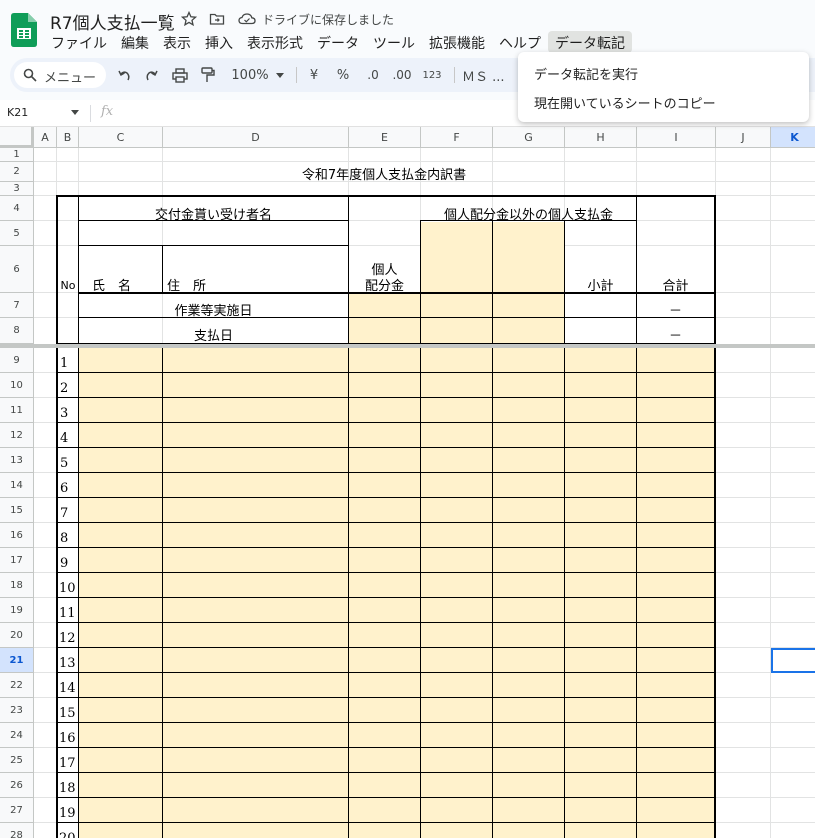 This screenshot has width=815, height=838. I want to click on entry-number: 20, so click(67, 834).